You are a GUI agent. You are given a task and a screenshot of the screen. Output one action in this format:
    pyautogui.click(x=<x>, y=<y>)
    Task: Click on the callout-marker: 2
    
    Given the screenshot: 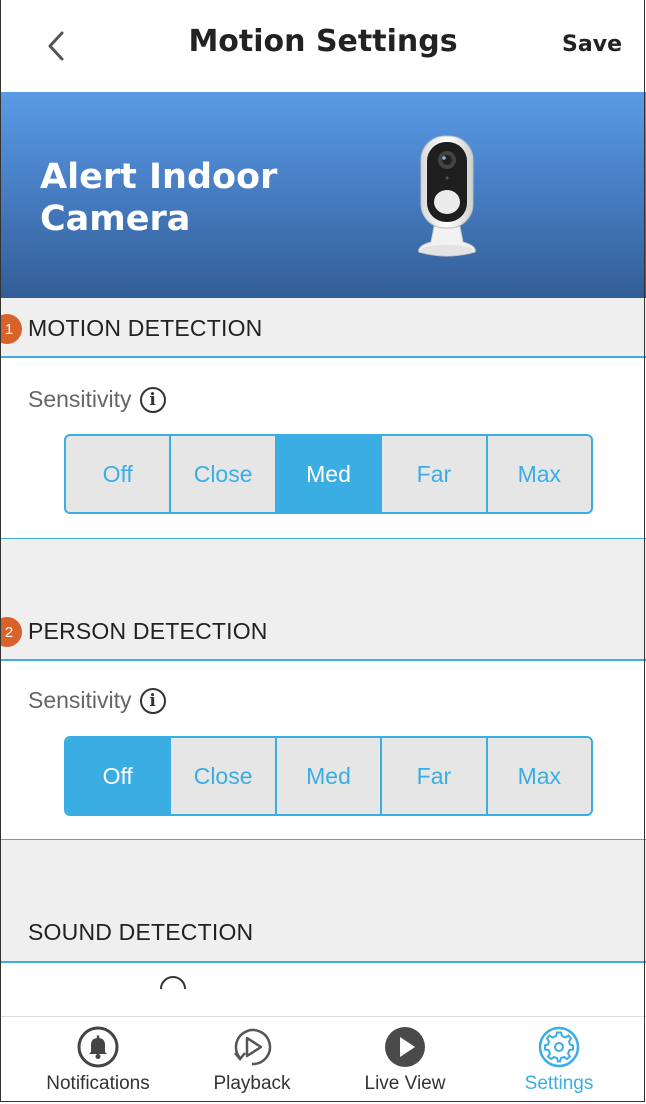 What is the action you would take?
    pyautogui.click(x=11, y=632)
    